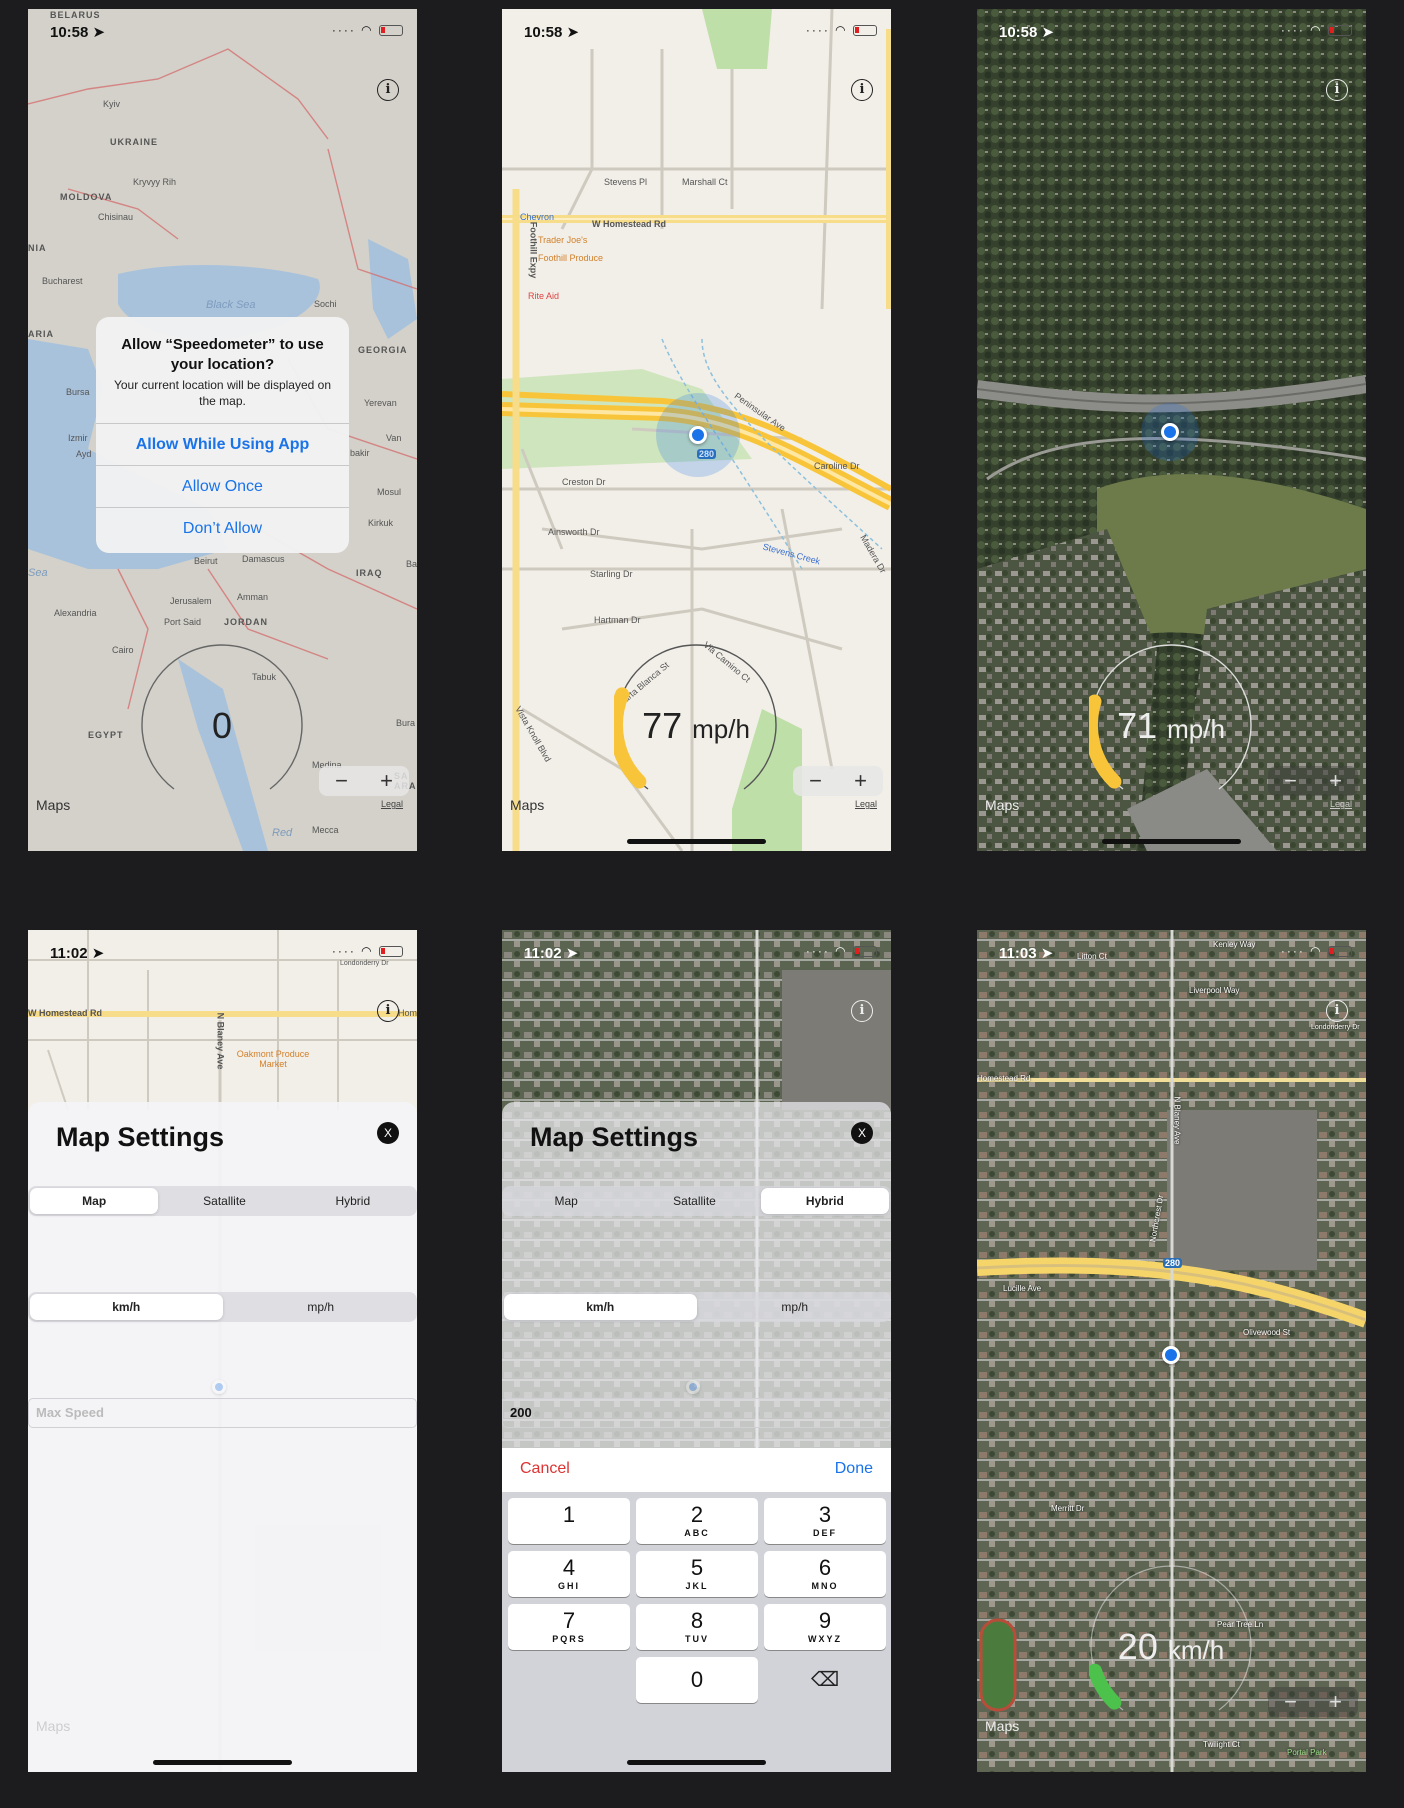 Image resolution: width=1404 pixels, height=1808 pixels. Describe the element at coordinates (697, 1521) in the screenshot. I see `key-2: 2 ABC` at that location.